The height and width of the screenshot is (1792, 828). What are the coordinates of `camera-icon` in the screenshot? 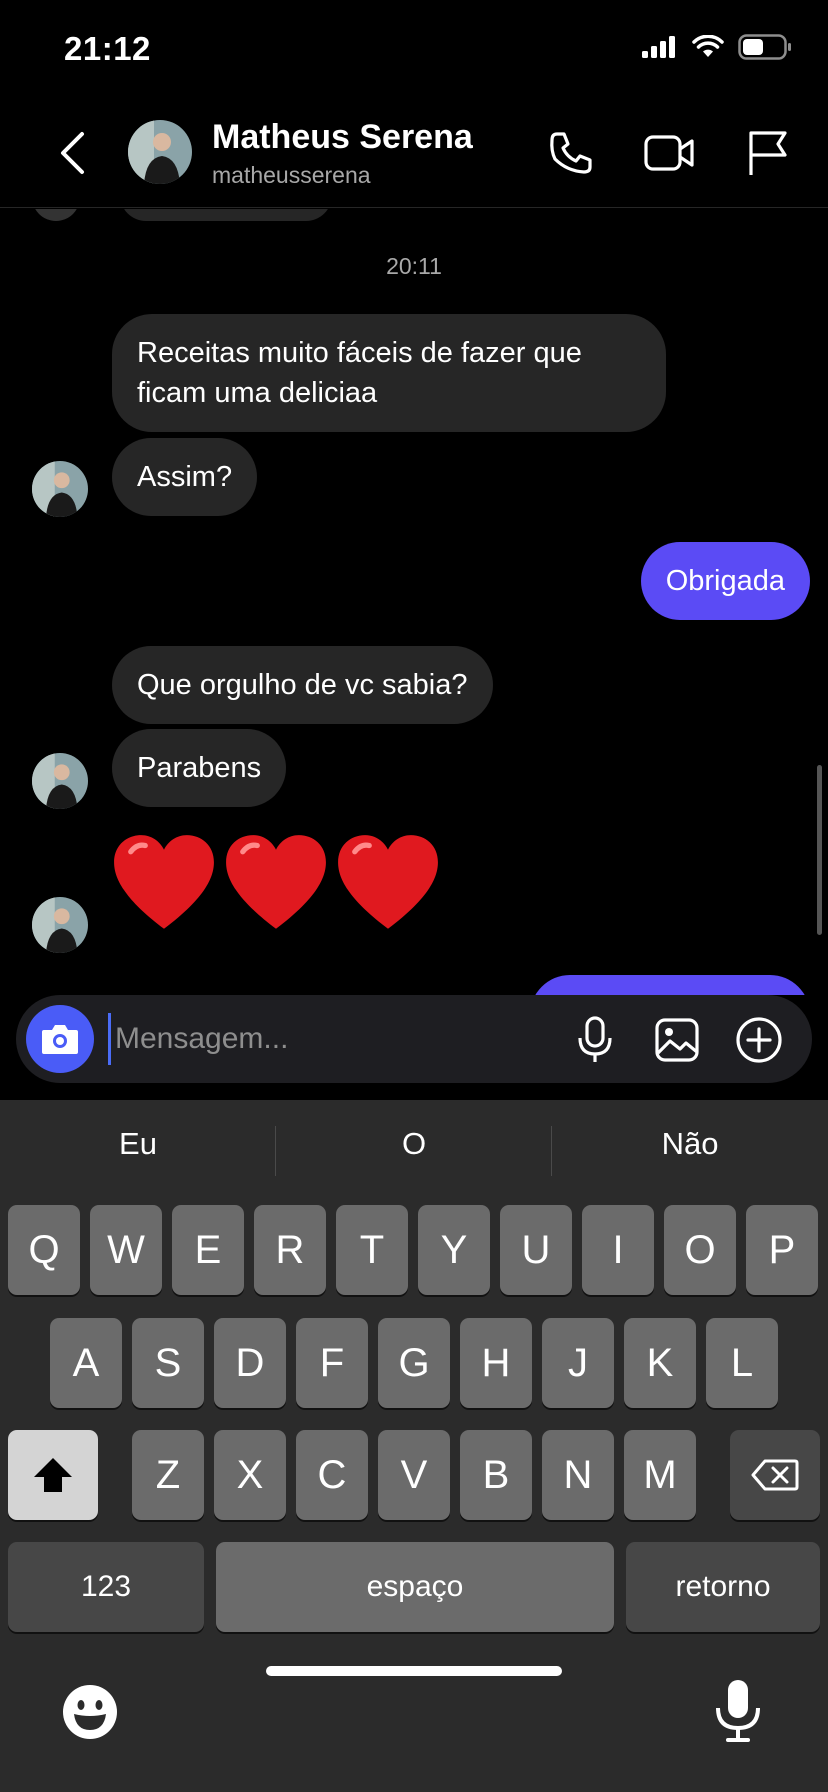 It's located at (60, 1039).